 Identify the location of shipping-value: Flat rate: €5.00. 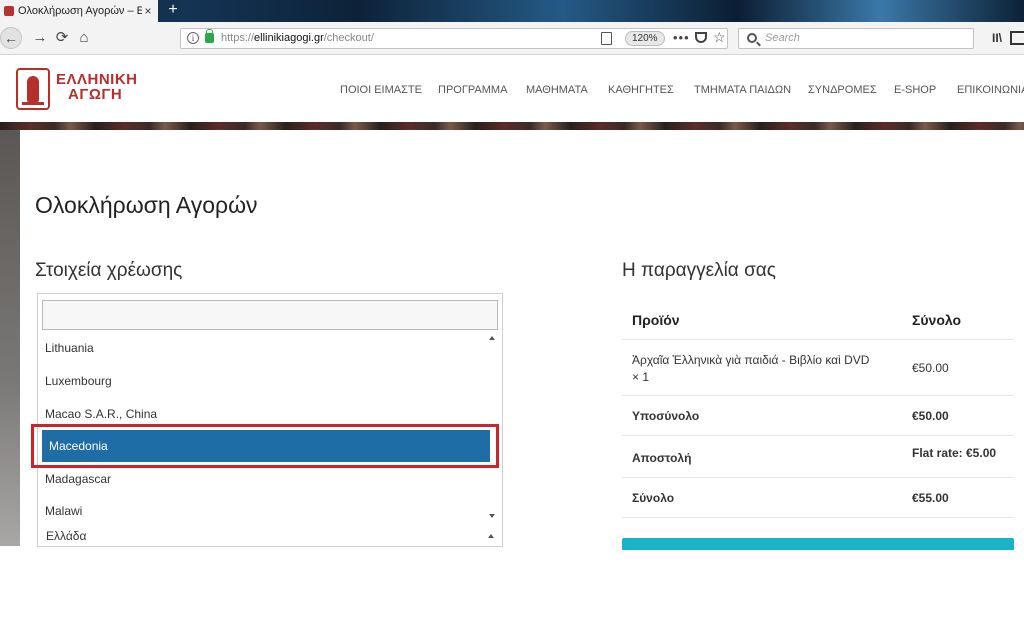
(954, 453).